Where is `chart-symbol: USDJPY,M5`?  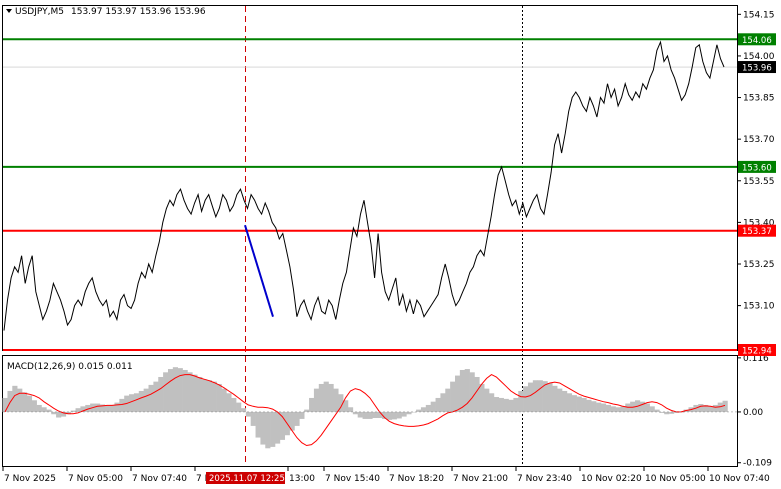 chart-symbol: USDJPY,M5 is located at coordinates (39, 12).